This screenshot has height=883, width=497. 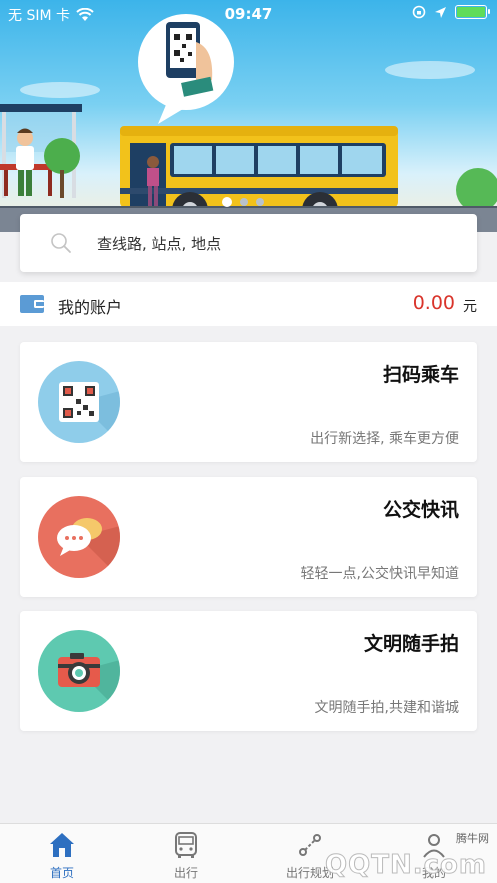 What do you see at coordinates (186, 845) in the screenshot?
I see `bus-icon` at bounding box center [186, 845].